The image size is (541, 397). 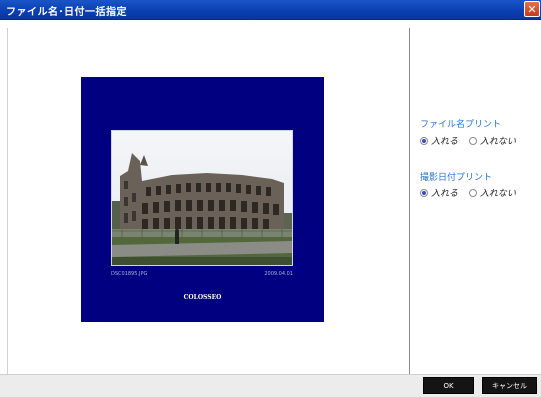 What do you see at coordinates (202, 297) in the screenshot?
I see `photo-title: COLOSSEO` at bounding box center [202, 297].